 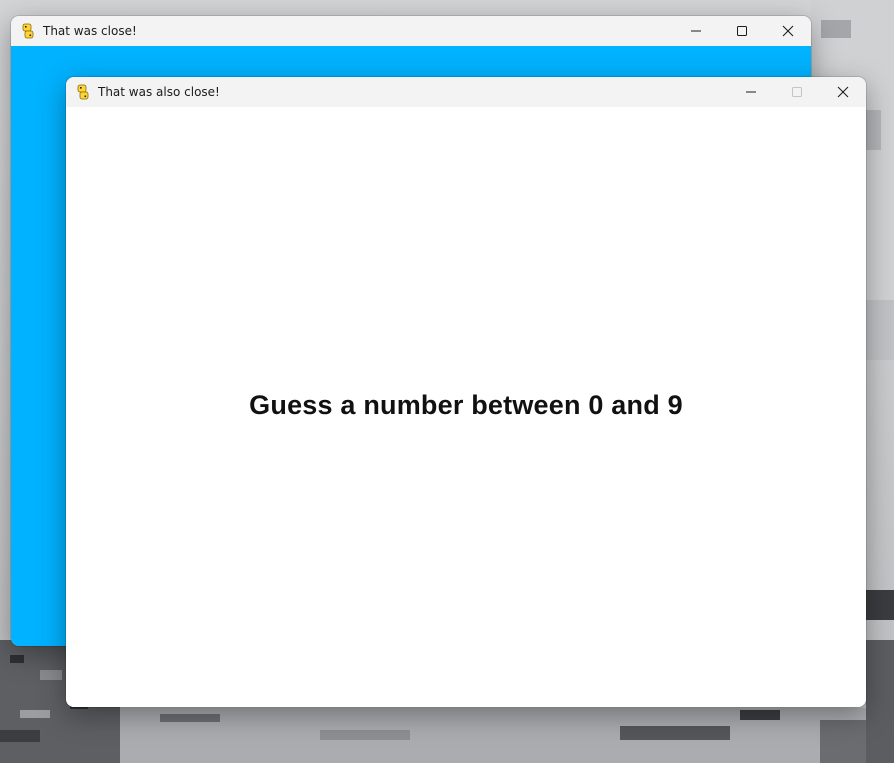 What do you see at coordinates (466, 92) in the screenshot?
I see `front-window-titlebar: That was also close!` at bounding box center [466, 92].